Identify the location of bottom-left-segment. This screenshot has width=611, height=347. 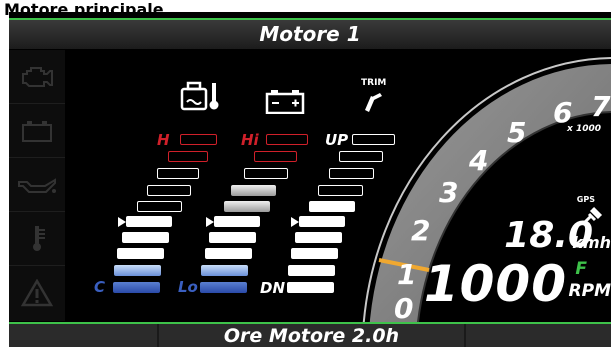
(83, 335).